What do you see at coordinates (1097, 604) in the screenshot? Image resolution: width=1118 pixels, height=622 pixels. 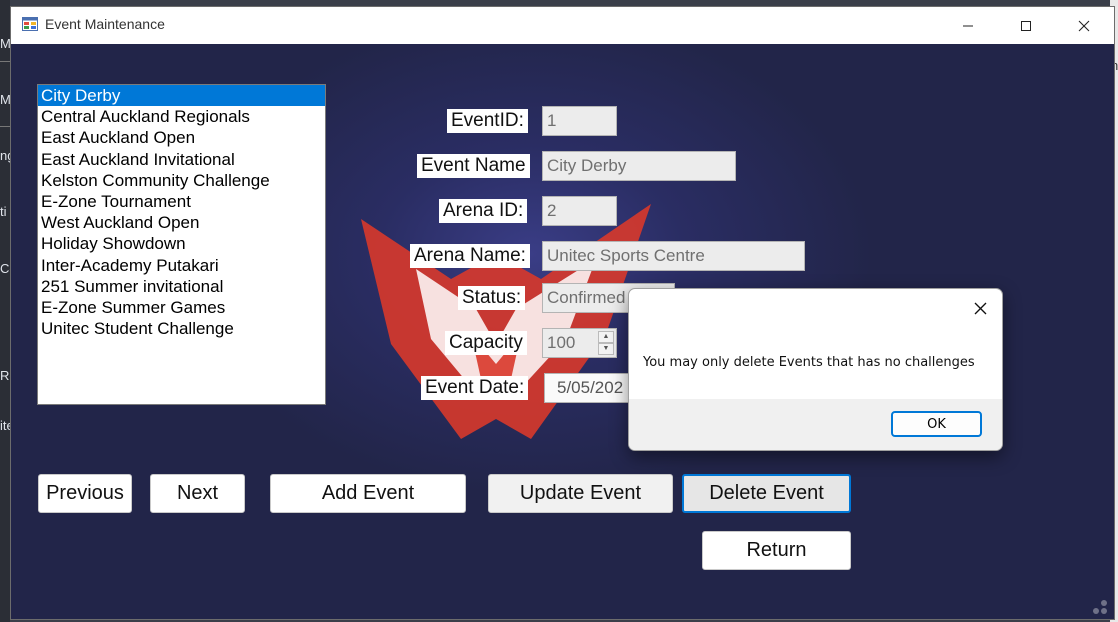 I see `resize-grip-icon` at bounding box center [1097, 604].